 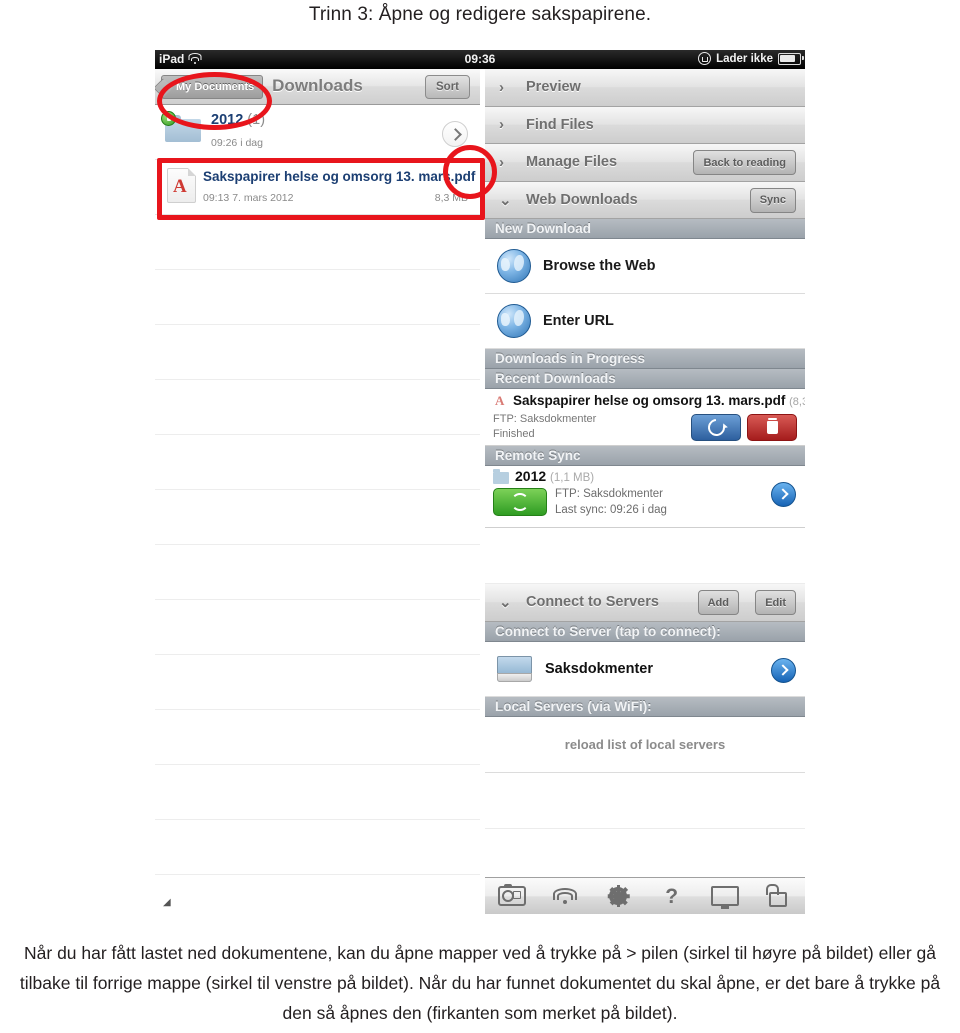 I want to click on section-label: Find Files, so click(x=560, y=124).